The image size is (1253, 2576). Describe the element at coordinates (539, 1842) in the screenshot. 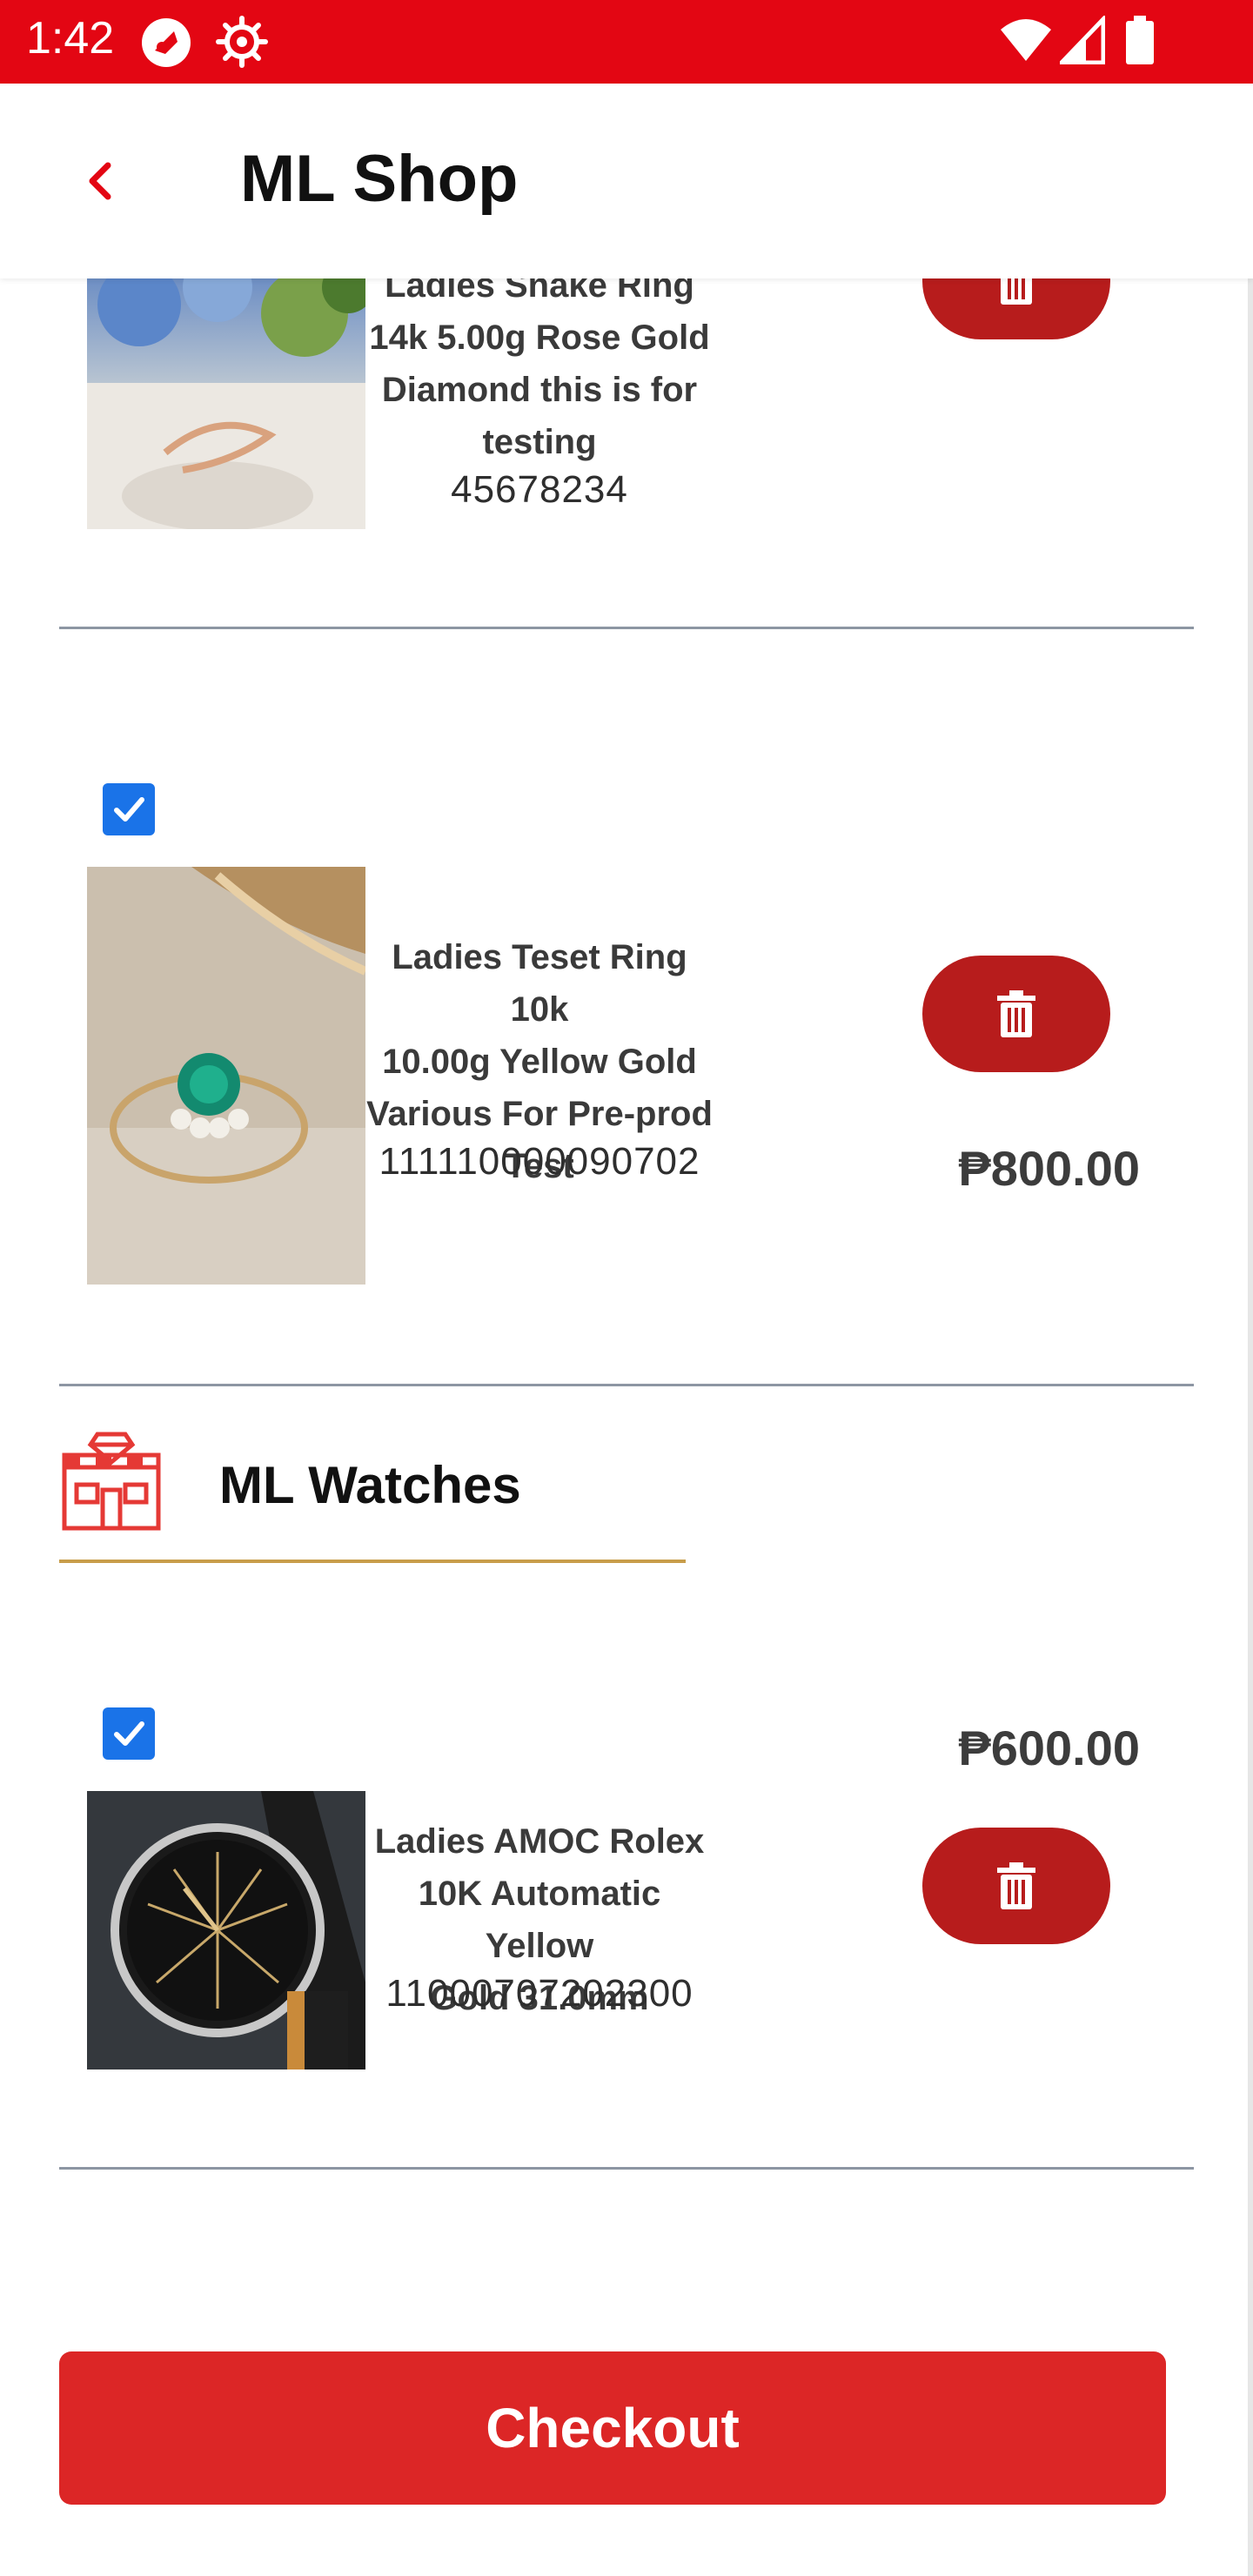

I see `product-name-line: Ladies AMOC Rolex` at that location.